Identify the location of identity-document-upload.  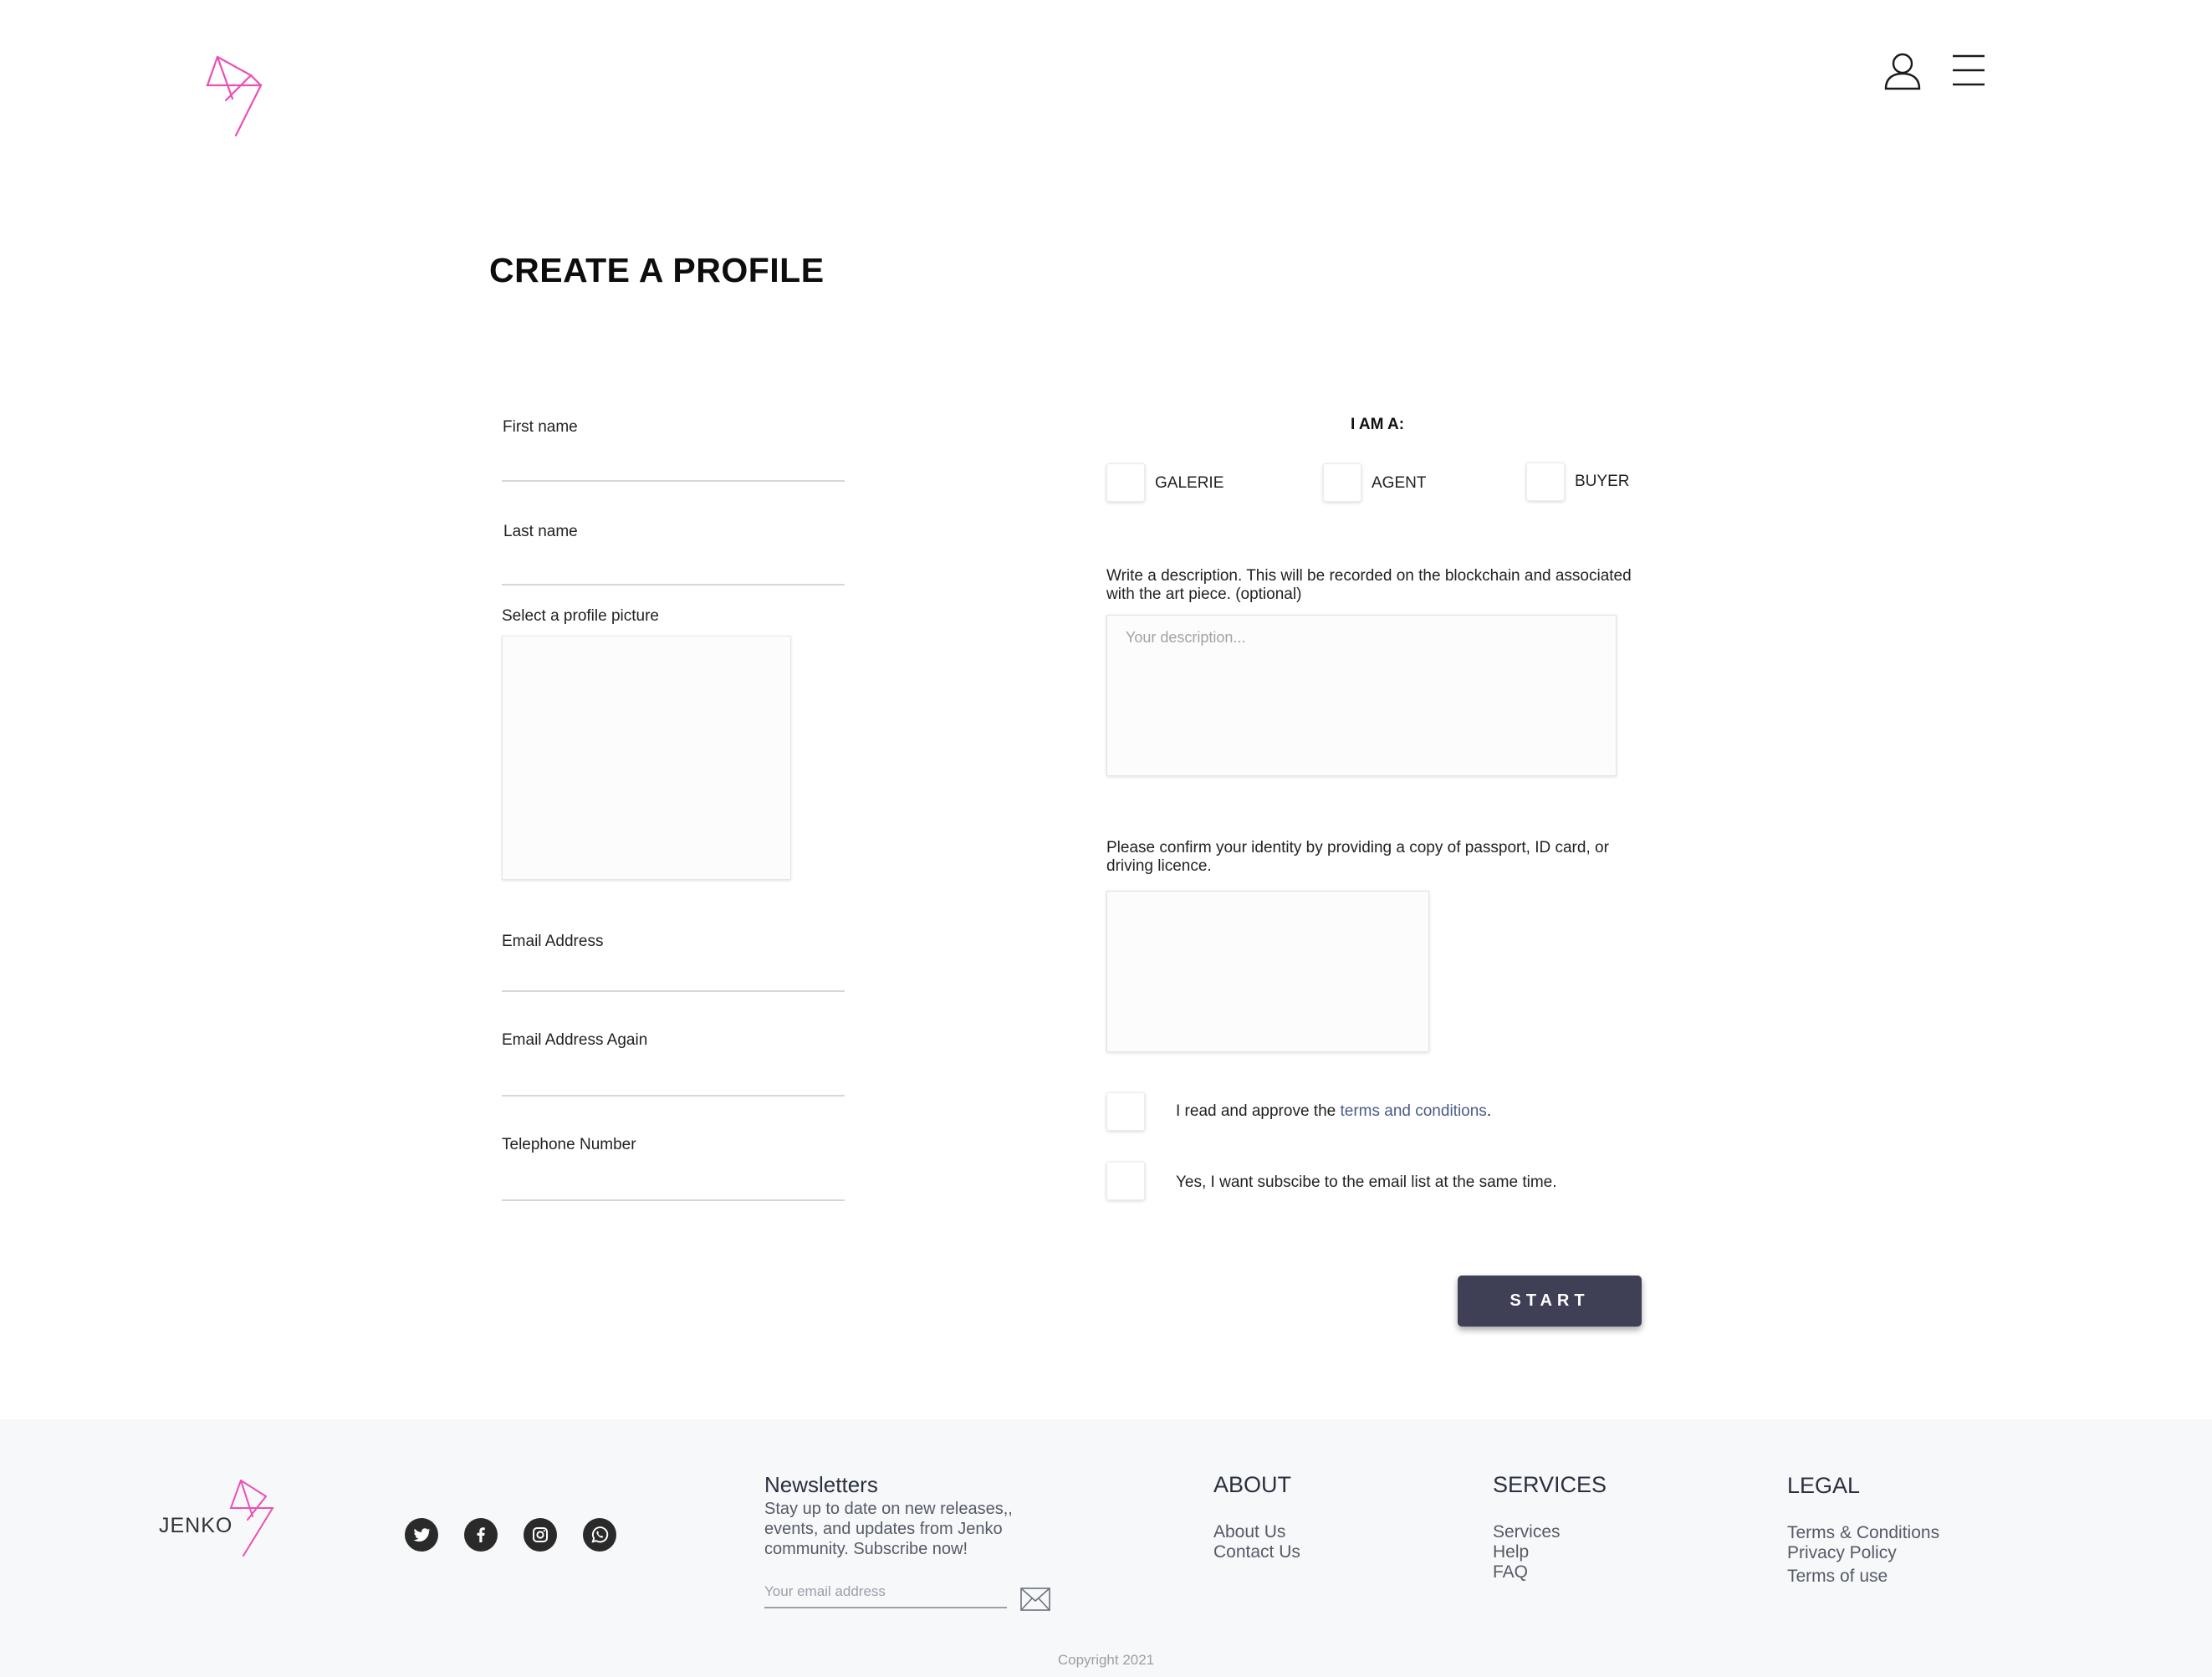
(1267, 971).